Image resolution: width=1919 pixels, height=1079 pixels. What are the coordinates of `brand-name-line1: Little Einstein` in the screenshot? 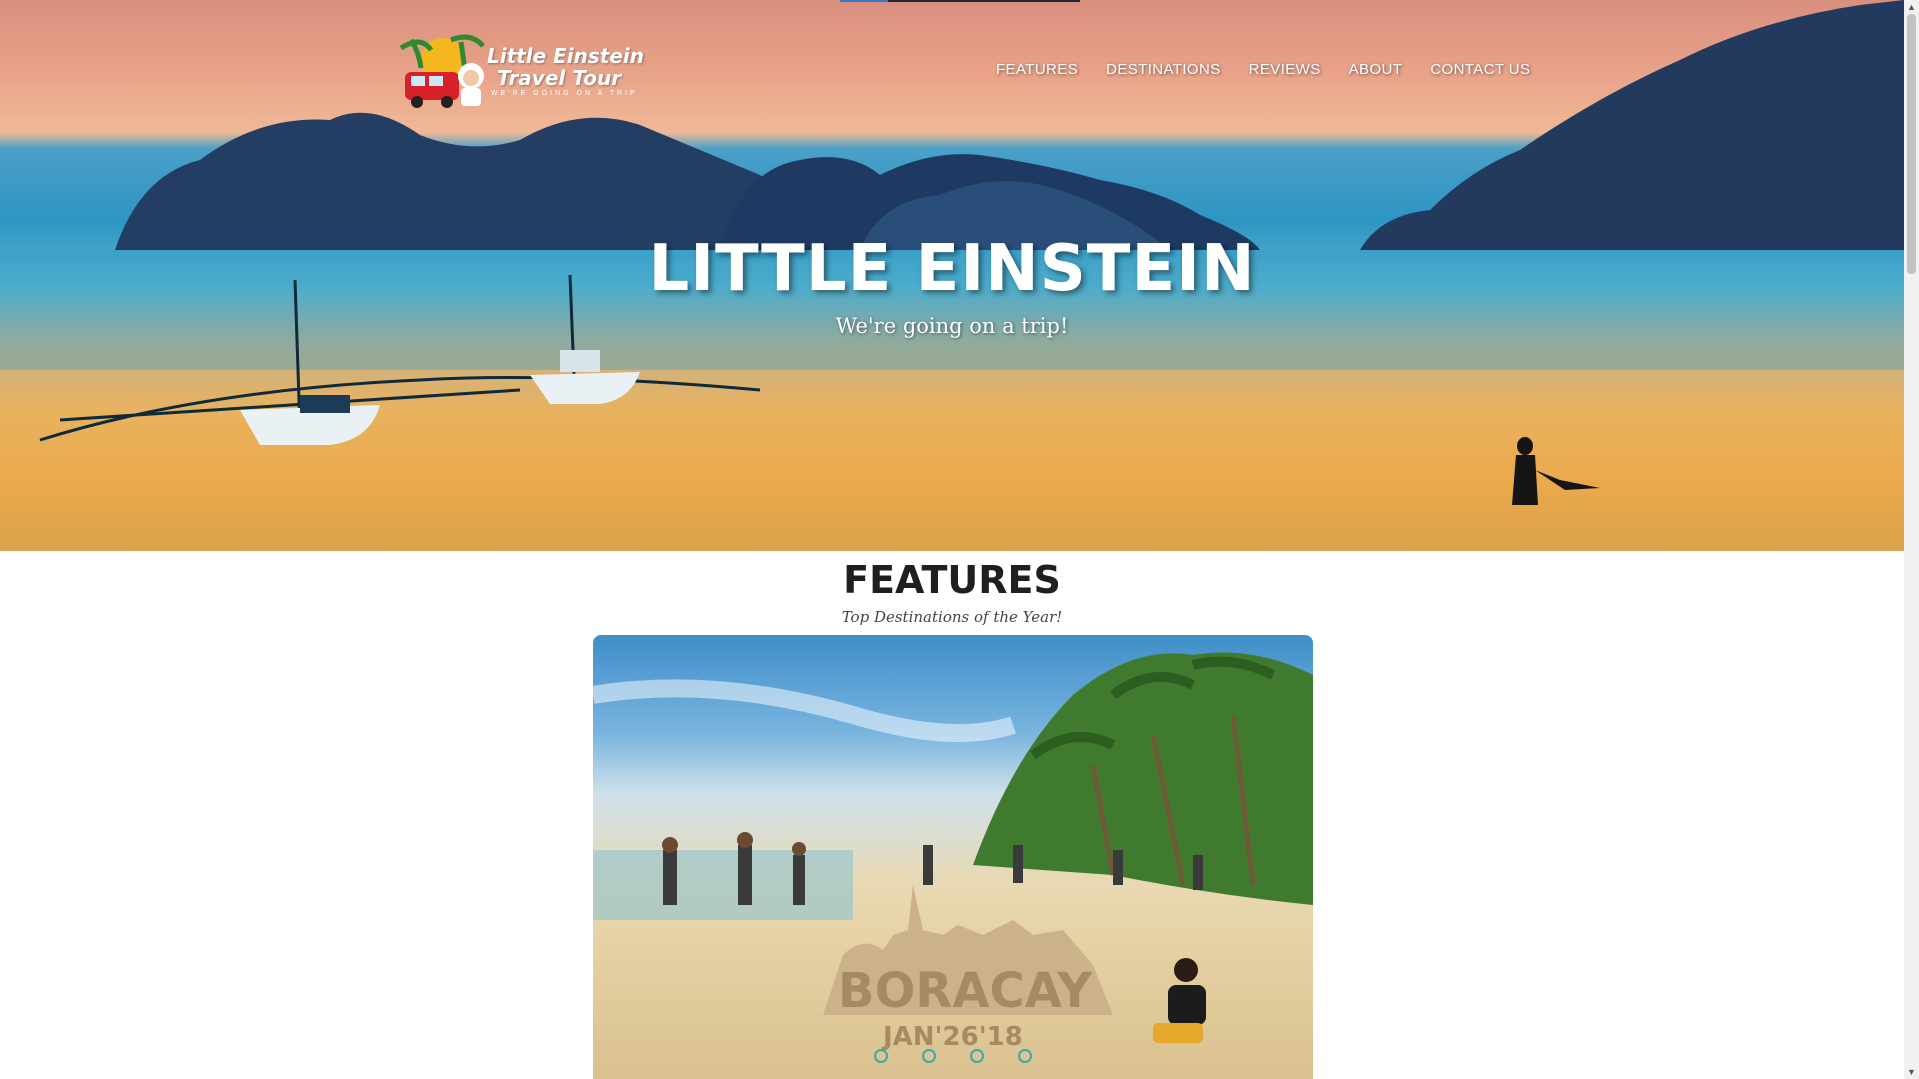 It's located at (565, 56).